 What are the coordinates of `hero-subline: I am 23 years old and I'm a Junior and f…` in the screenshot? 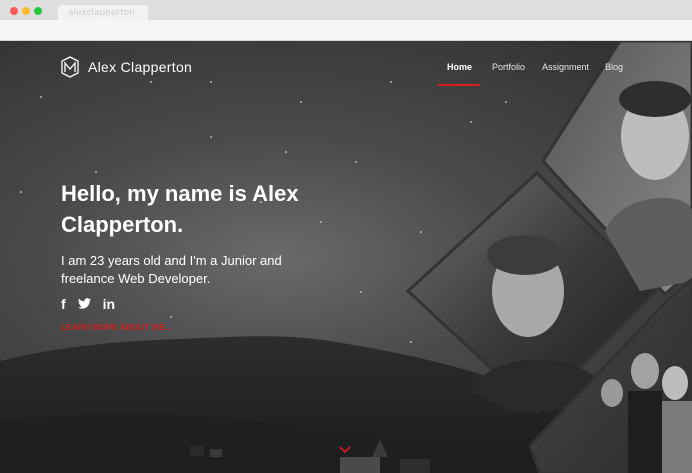 It's located at (171, 269).